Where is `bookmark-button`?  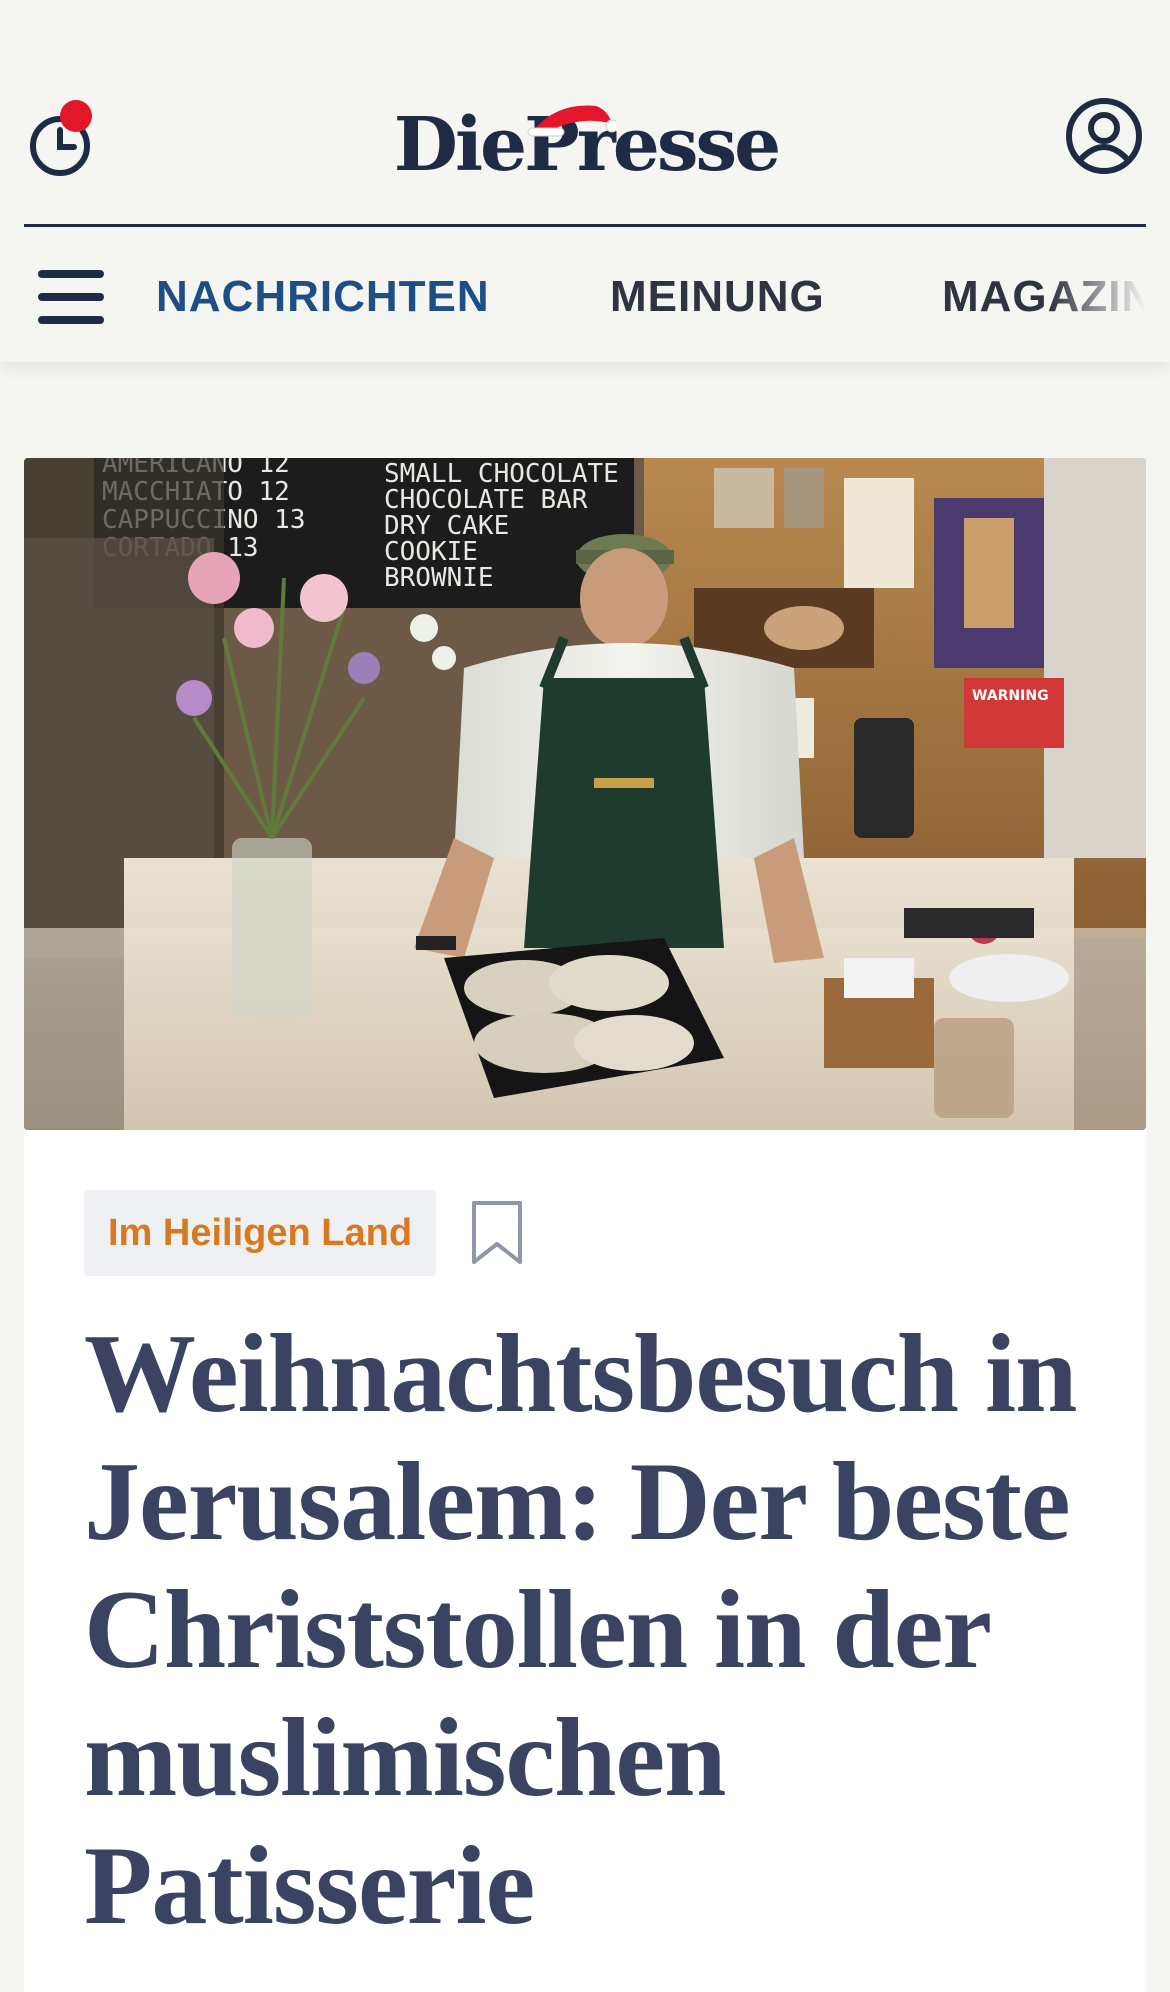 bookmark-button is located at coordinates (497, 1233).